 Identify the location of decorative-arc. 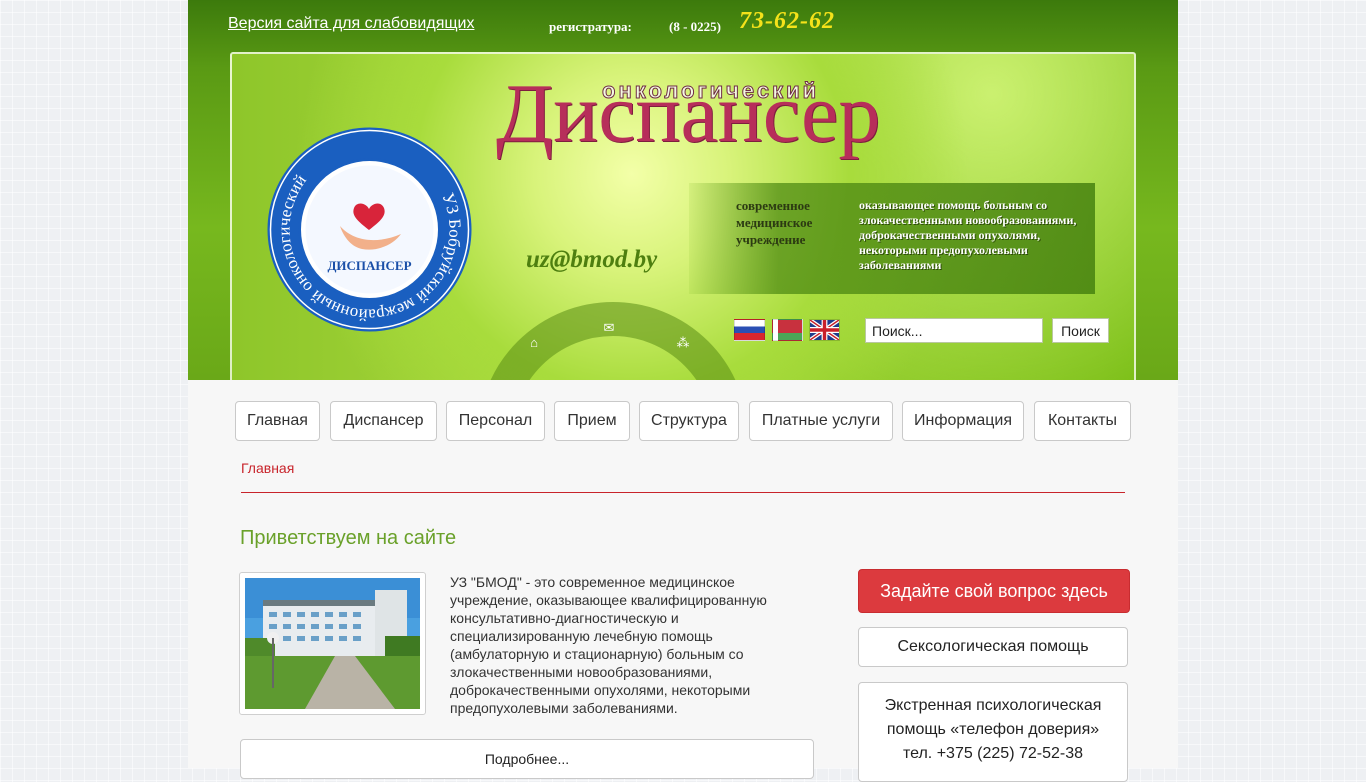
(613, 341).